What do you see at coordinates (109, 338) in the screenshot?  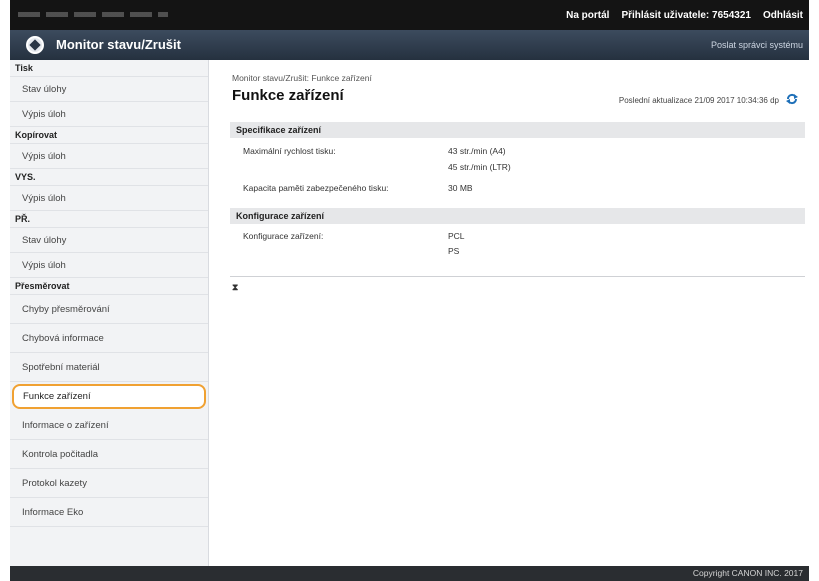 I see `sidebar-item-error-info: Chybová informace` at bounding box center [109, 338].